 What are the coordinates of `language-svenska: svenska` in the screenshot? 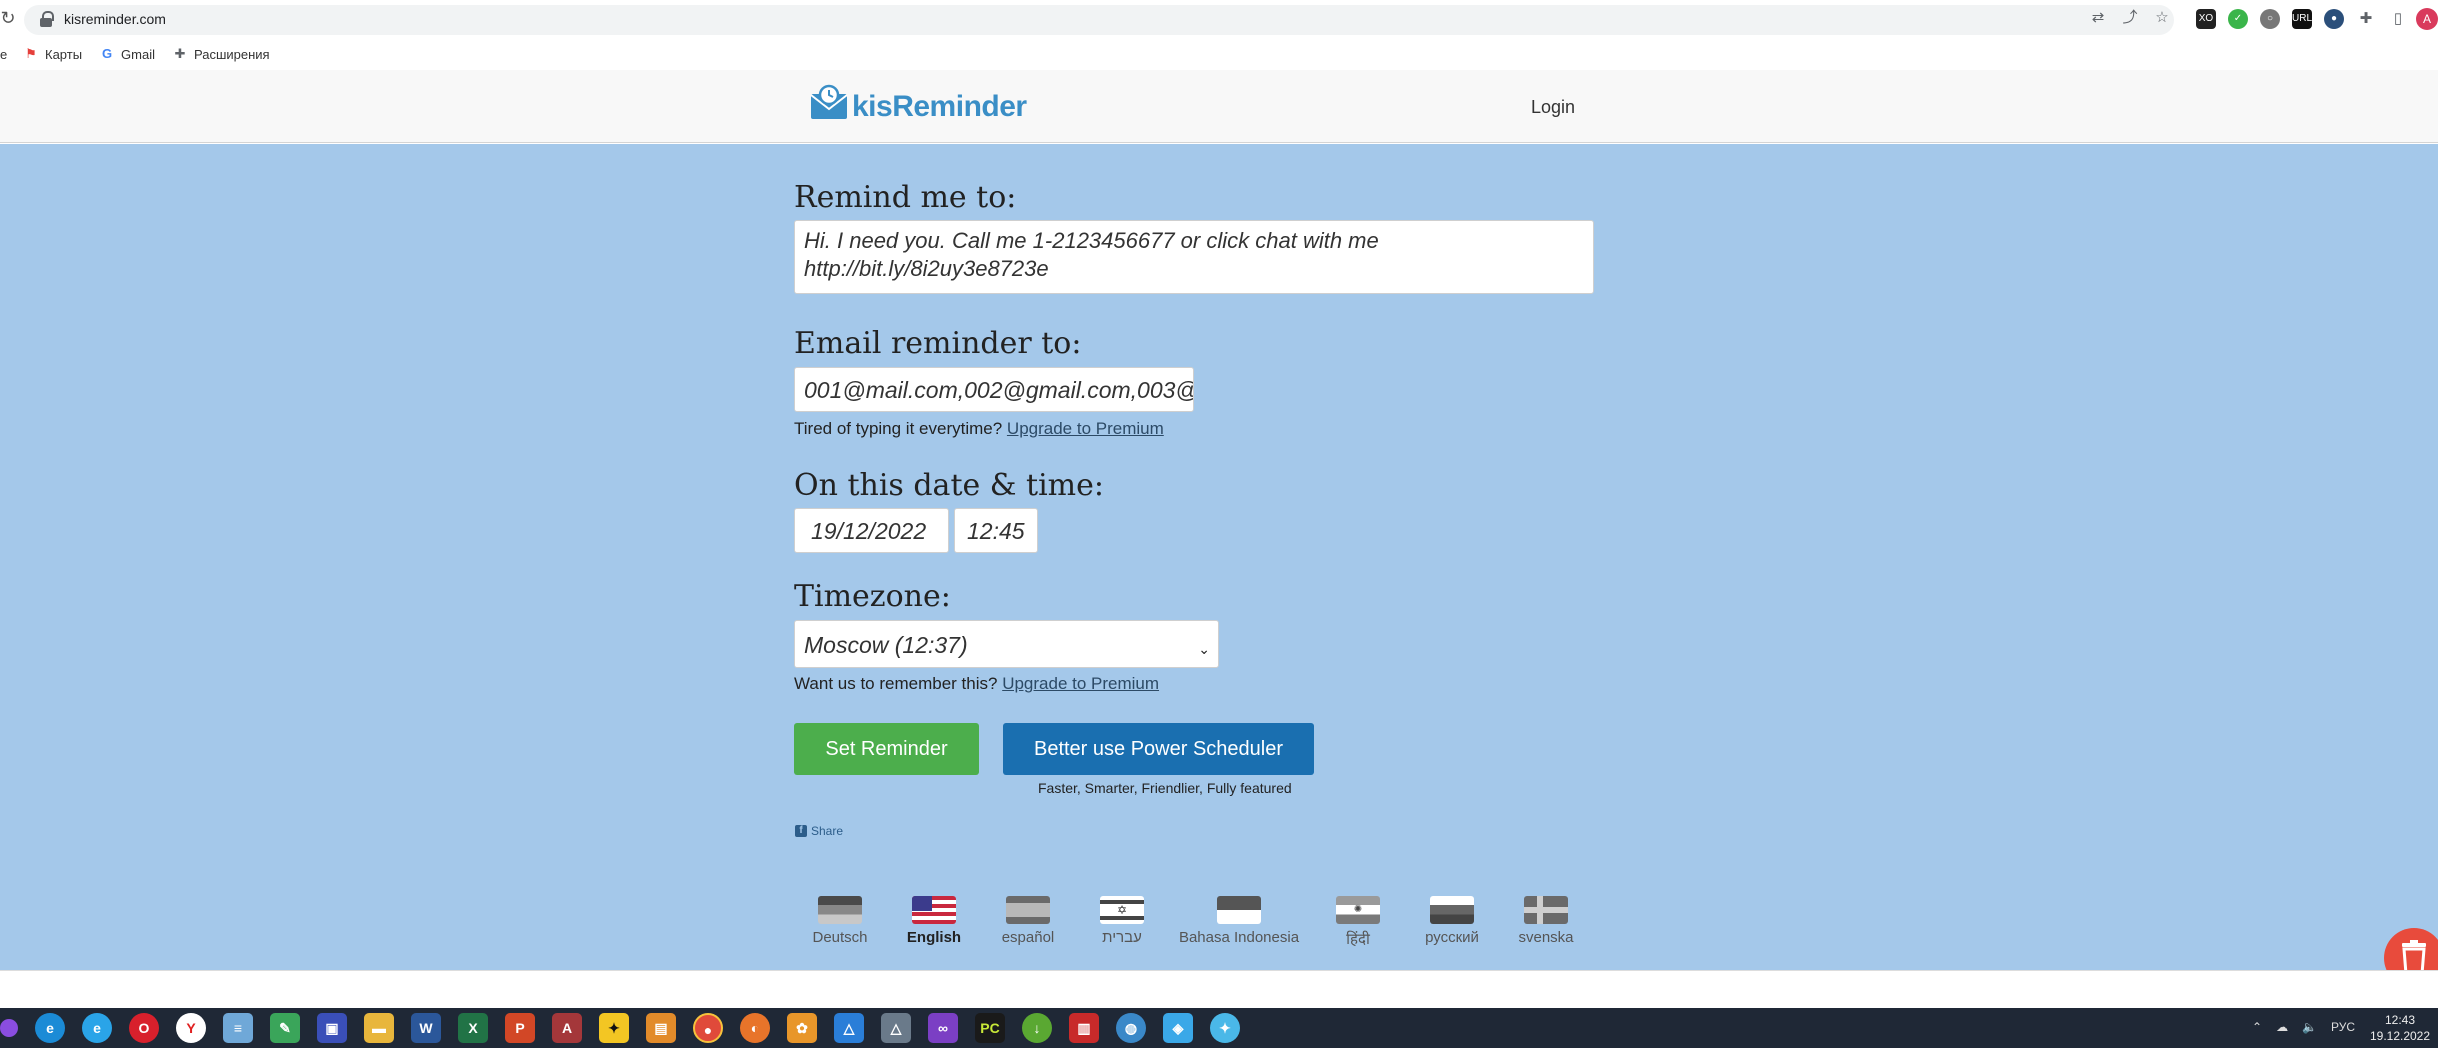 It's located at (1546, 921).